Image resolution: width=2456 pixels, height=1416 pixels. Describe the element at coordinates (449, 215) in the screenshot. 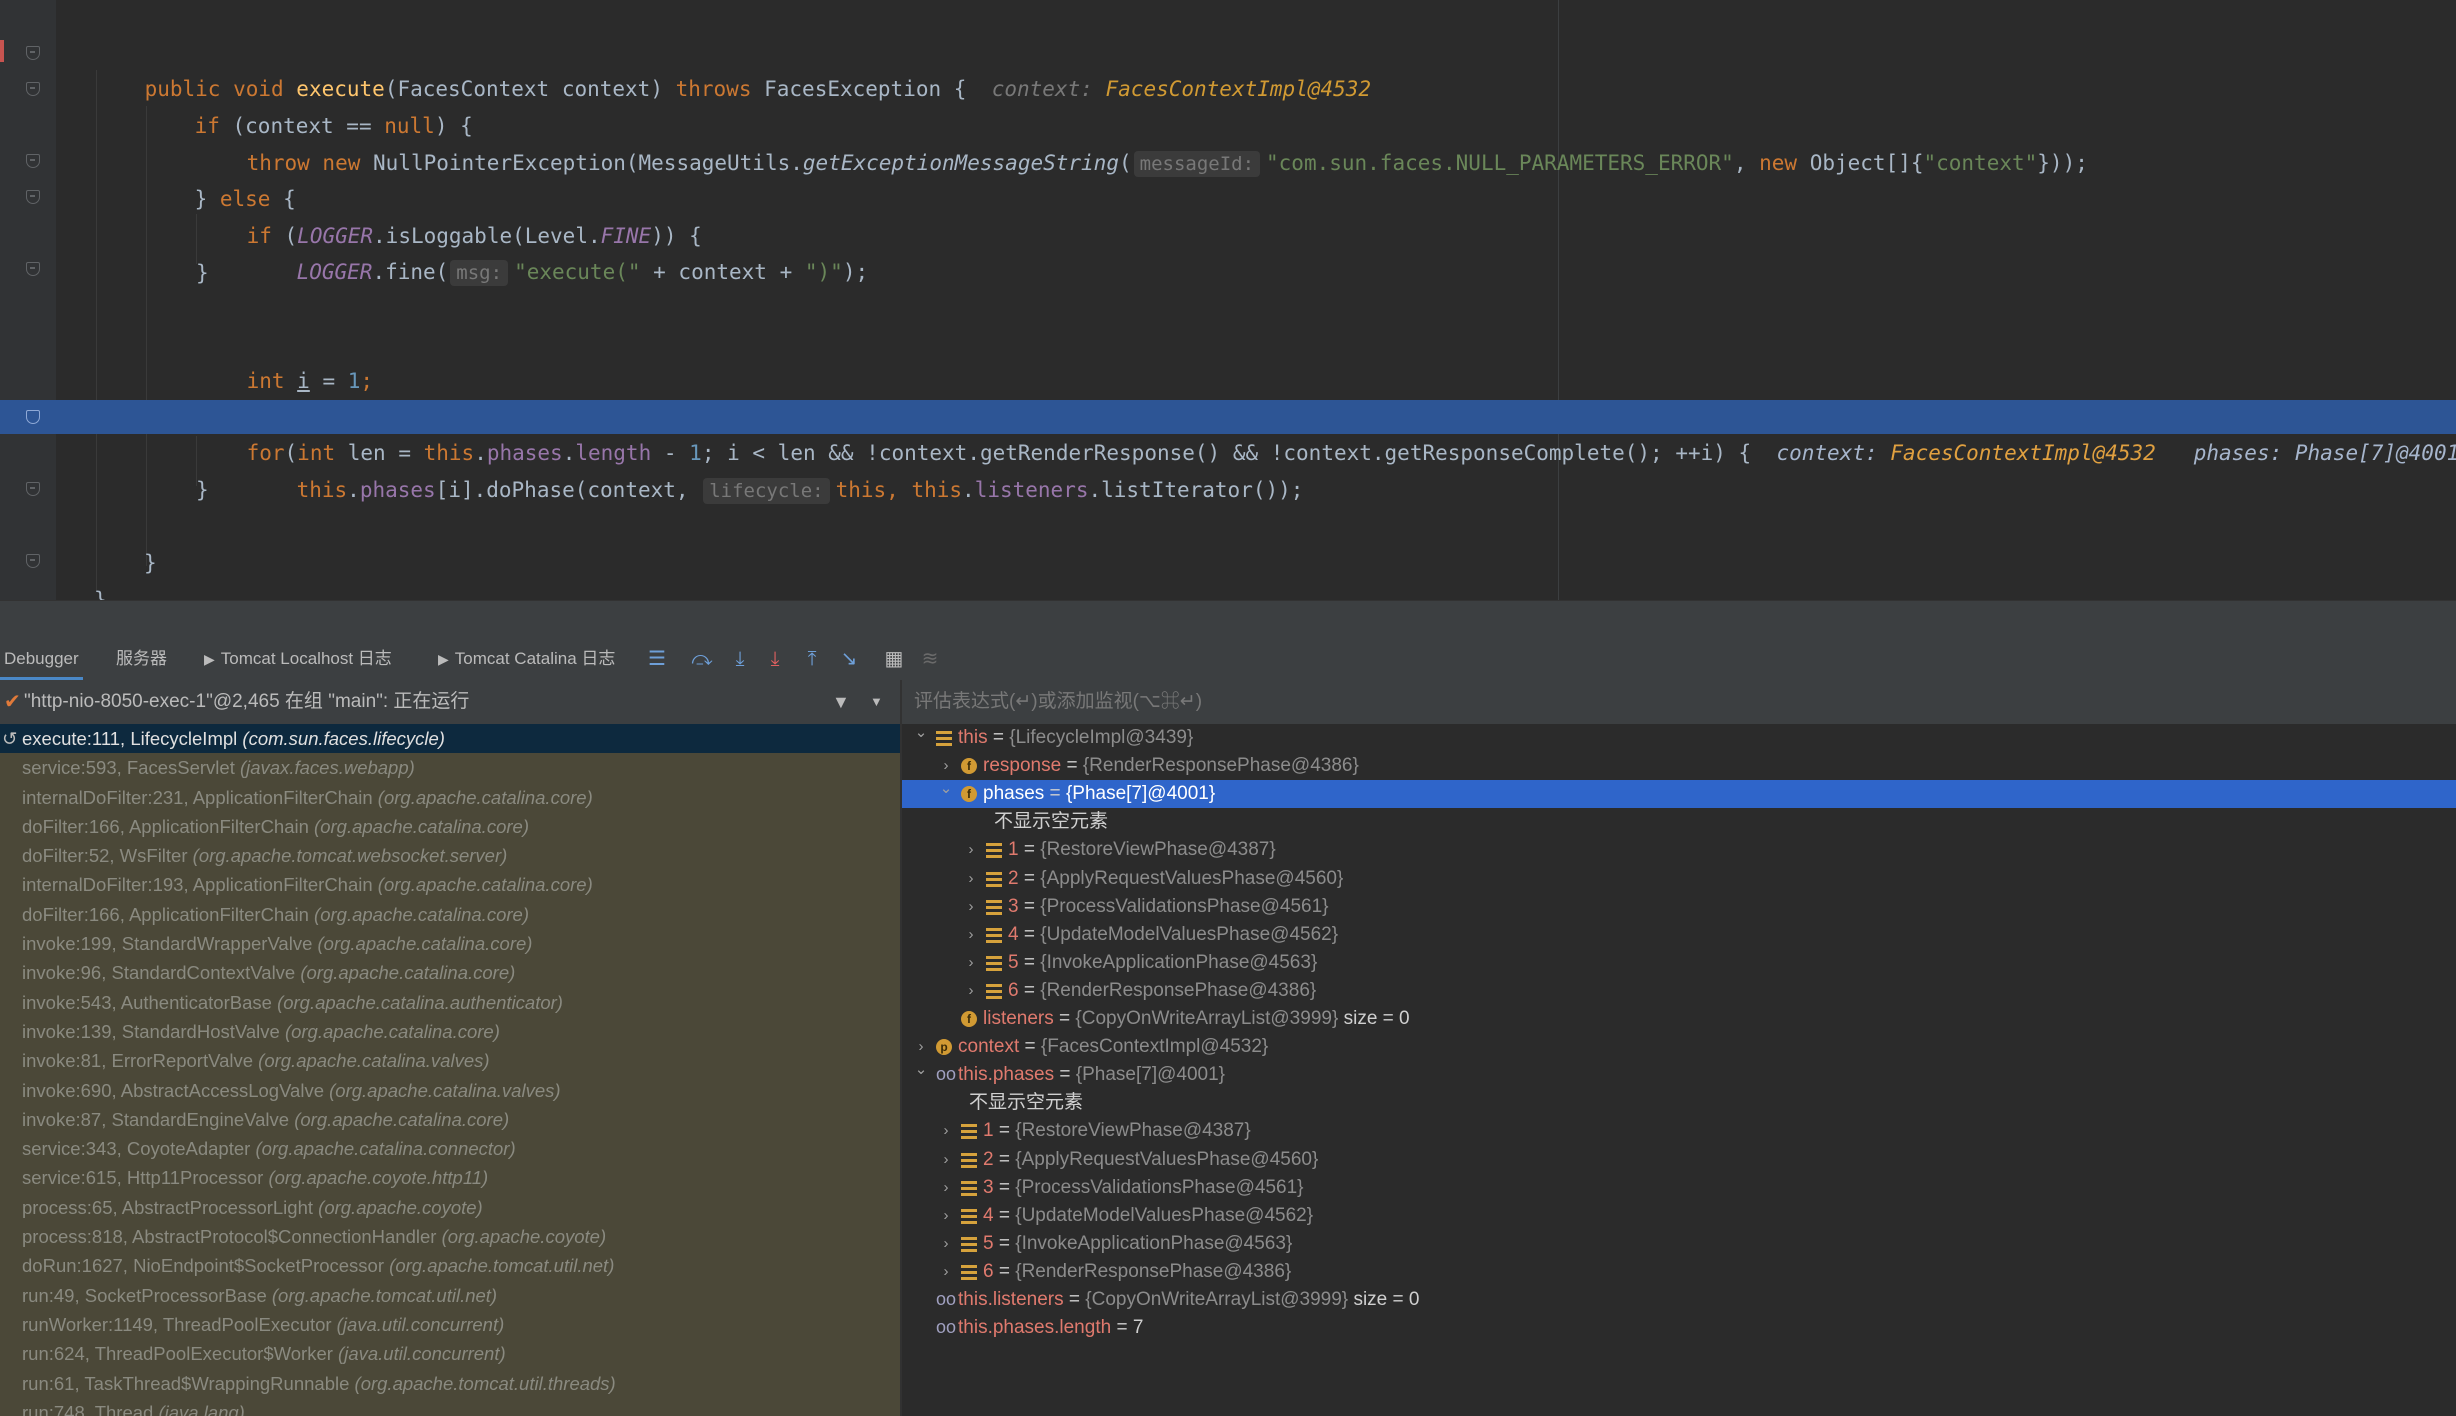

I see `code-line: if (LOGGER.isLoggable(Level.FINE)) {` at that location.